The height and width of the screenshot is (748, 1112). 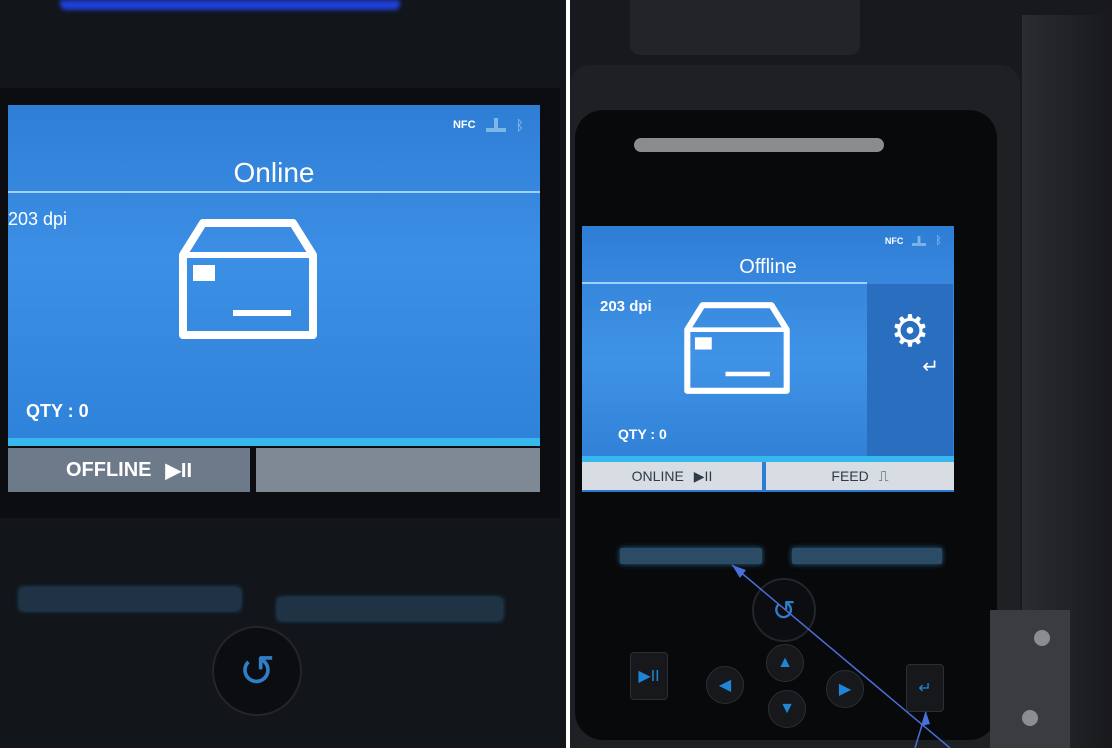 I want to click on offline-softkey: OFFLINE ▶II, so click(x=129, y=470).